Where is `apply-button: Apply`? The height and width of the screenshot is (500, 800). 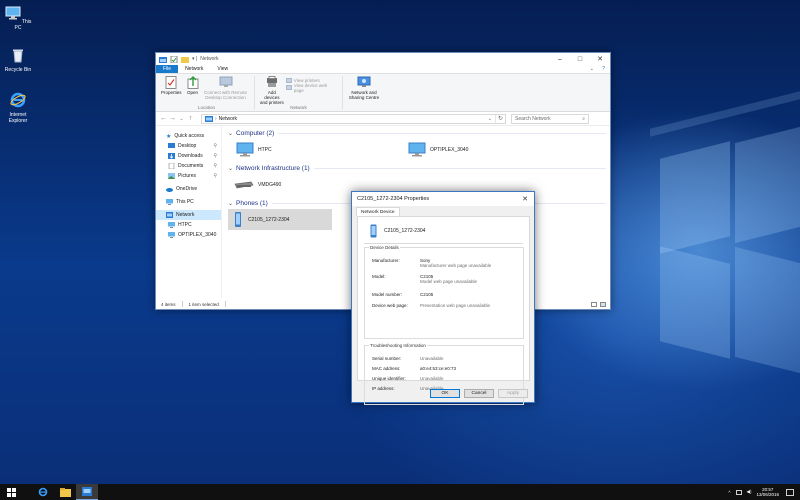
apply-button: Apply is located at coordinates (513, 393).